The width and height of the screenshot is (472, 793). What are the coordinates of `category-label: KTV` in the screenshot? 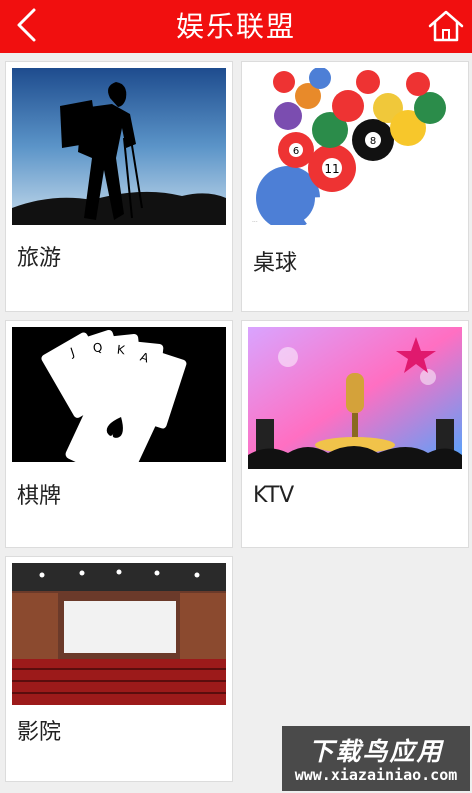 It's located at (274, 495).